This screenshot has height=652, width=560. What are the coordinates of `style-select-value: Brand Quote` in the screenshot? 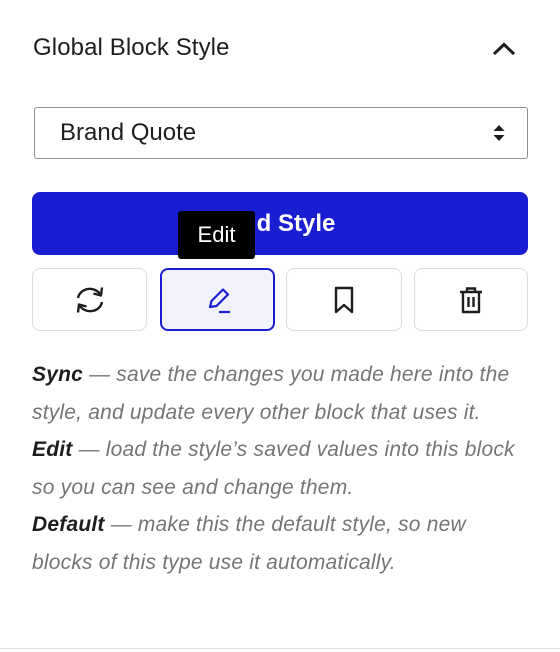 It's located at (128, 132).